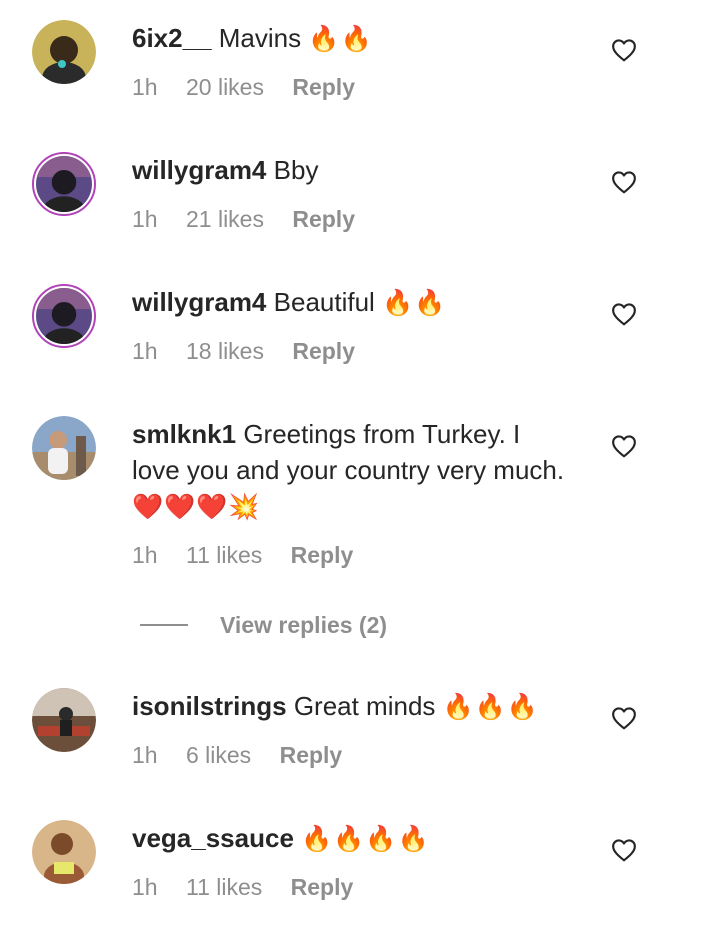 The image size is (720, 930). I want to click on comment-username: isonilstrings, so click(209, 706).